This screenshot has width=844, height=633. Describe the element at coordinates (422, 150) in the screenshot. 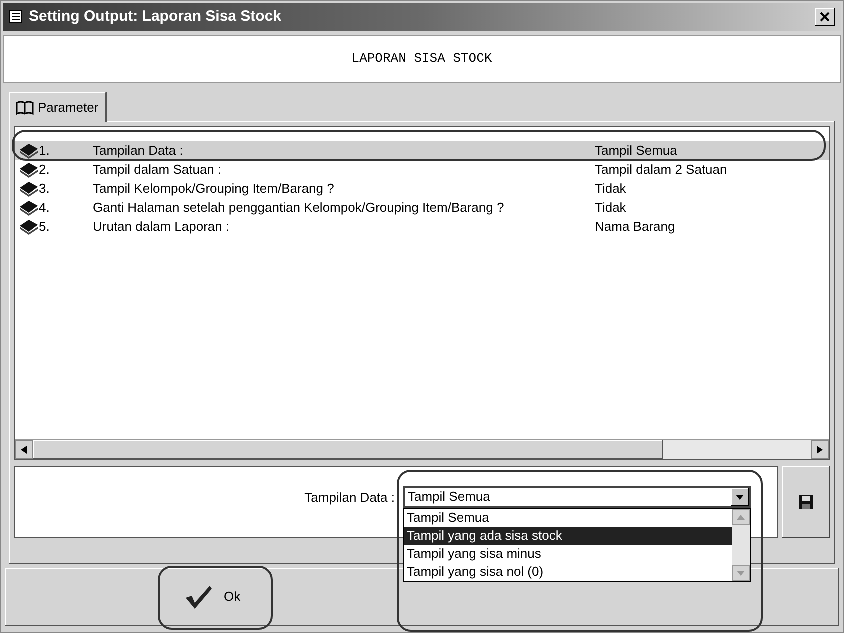

I see `parameter-row: 1. Tampilan Data : Tampil Semua` at that location.